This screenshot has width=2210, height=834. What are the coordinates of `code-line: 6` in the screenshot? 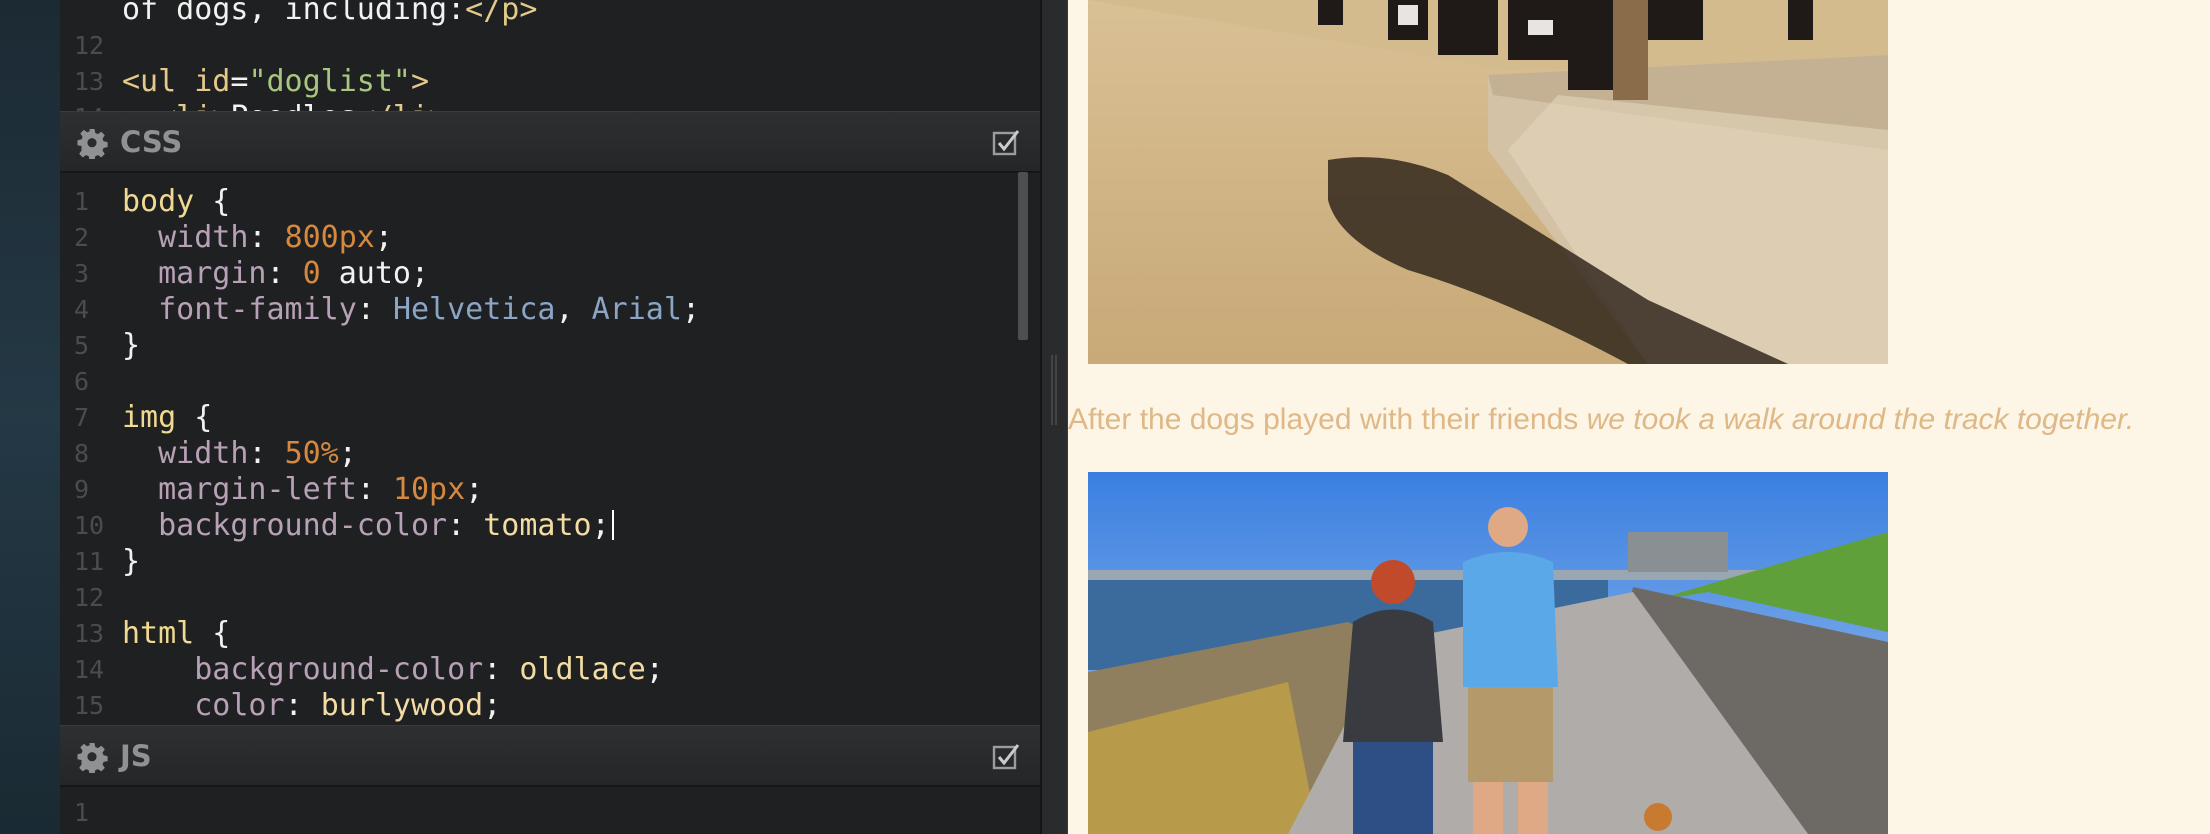 It's located at (550, 382).